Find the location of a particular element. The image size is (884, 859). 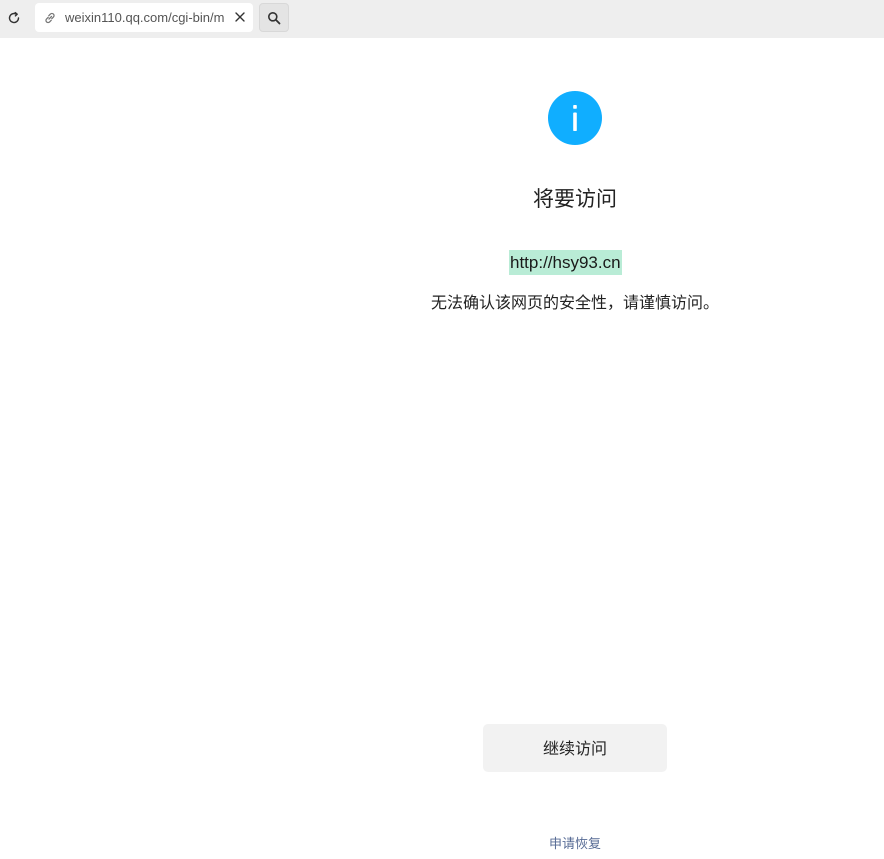

reload-icon is located at coordinates (14, 17).